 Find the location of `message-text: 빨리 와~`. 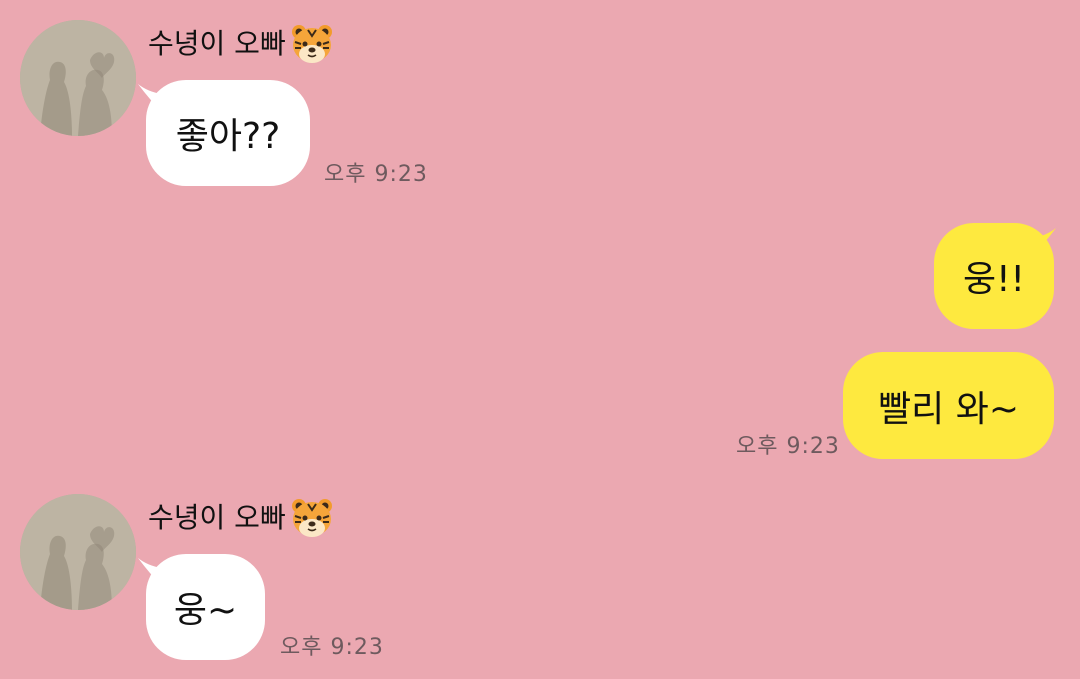

message-text: 빨리 와~ is located at coordinates (948, 409).